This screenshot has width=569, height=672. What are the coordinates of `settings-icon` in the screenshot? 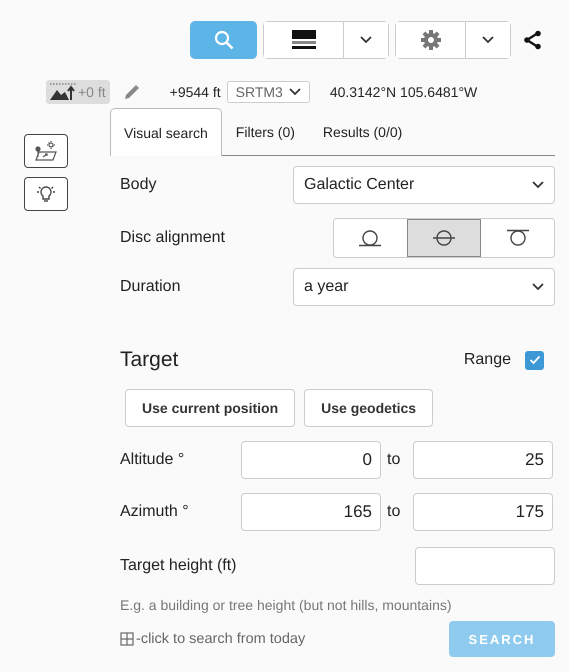 It's located at (431, 40).